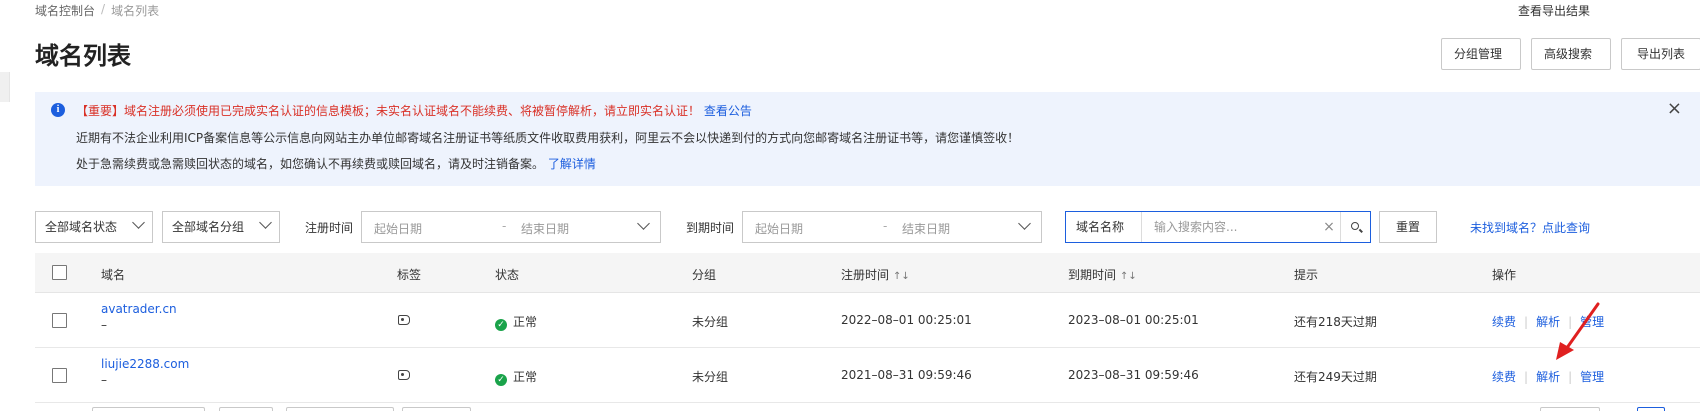 Image resolution: width=1700 pixels, height=411 pixels. I want to click on exp-time-cell: 2023–08–31 09:59:46, so click(1133, 375).